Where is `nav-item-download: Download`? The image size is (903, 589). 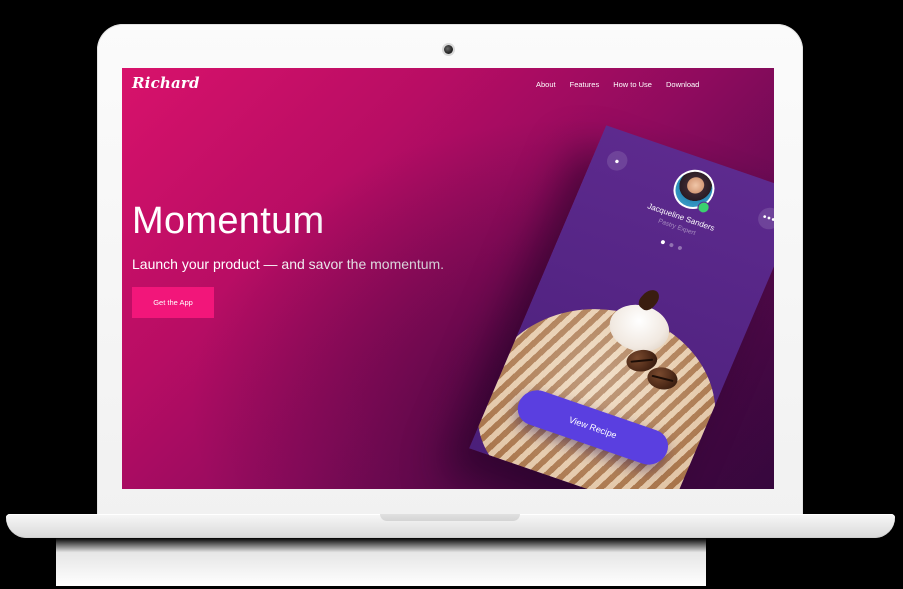
nav-item-download: Download is located at coordinates (682, 84).